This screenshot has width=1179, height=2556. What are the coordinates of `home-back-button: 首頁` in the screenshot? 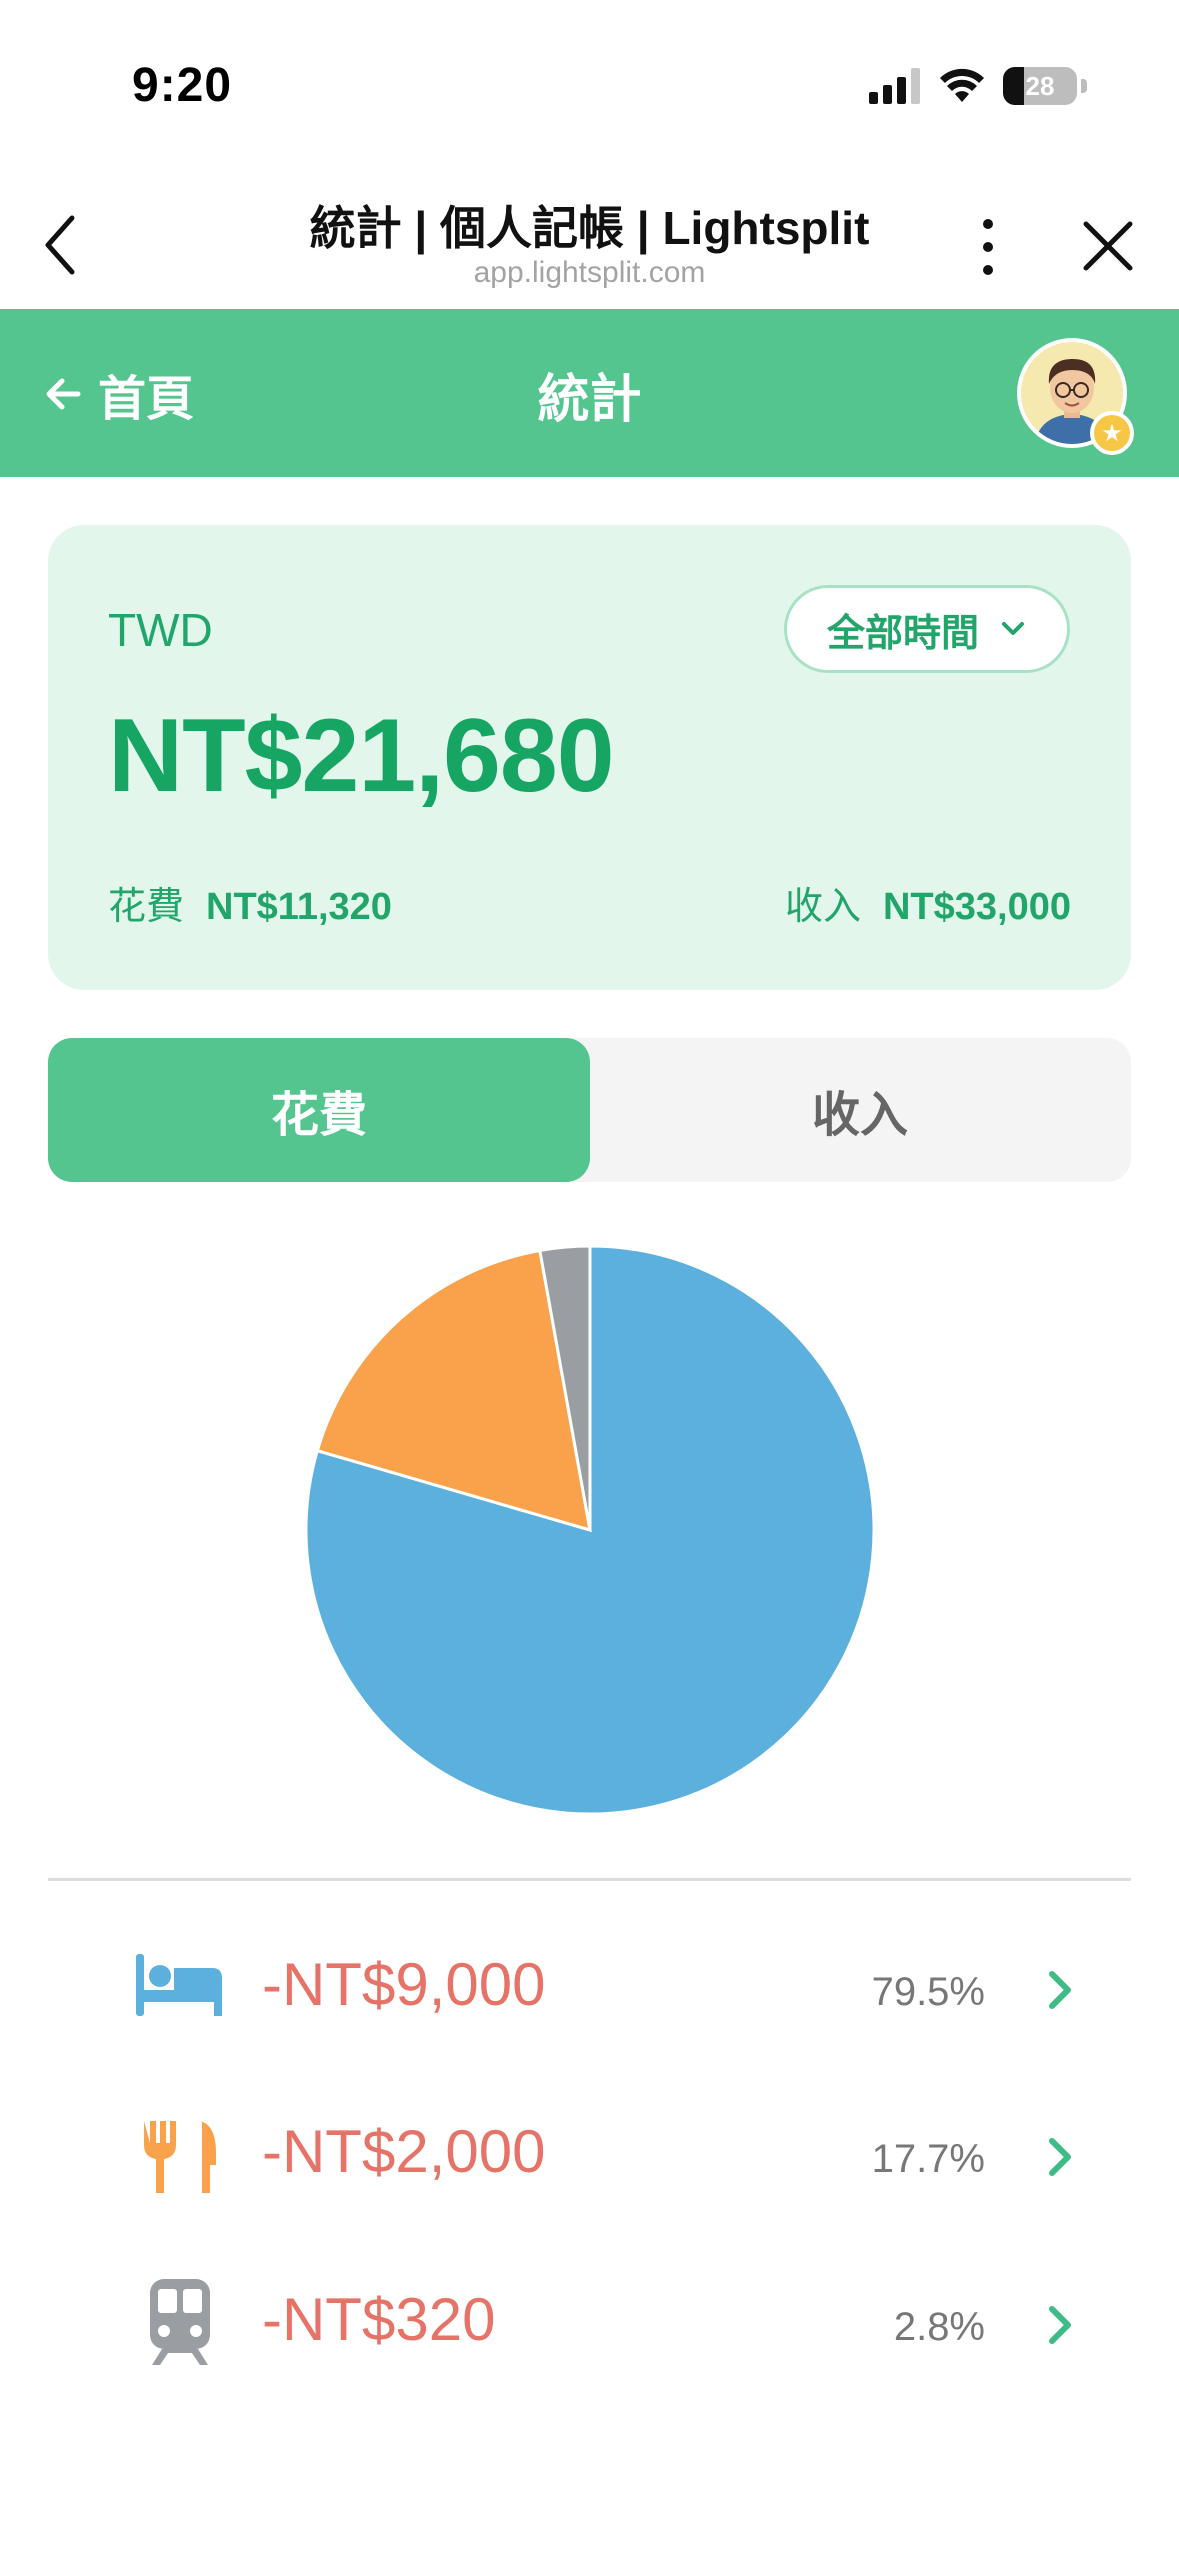 It's located at (118, 394).